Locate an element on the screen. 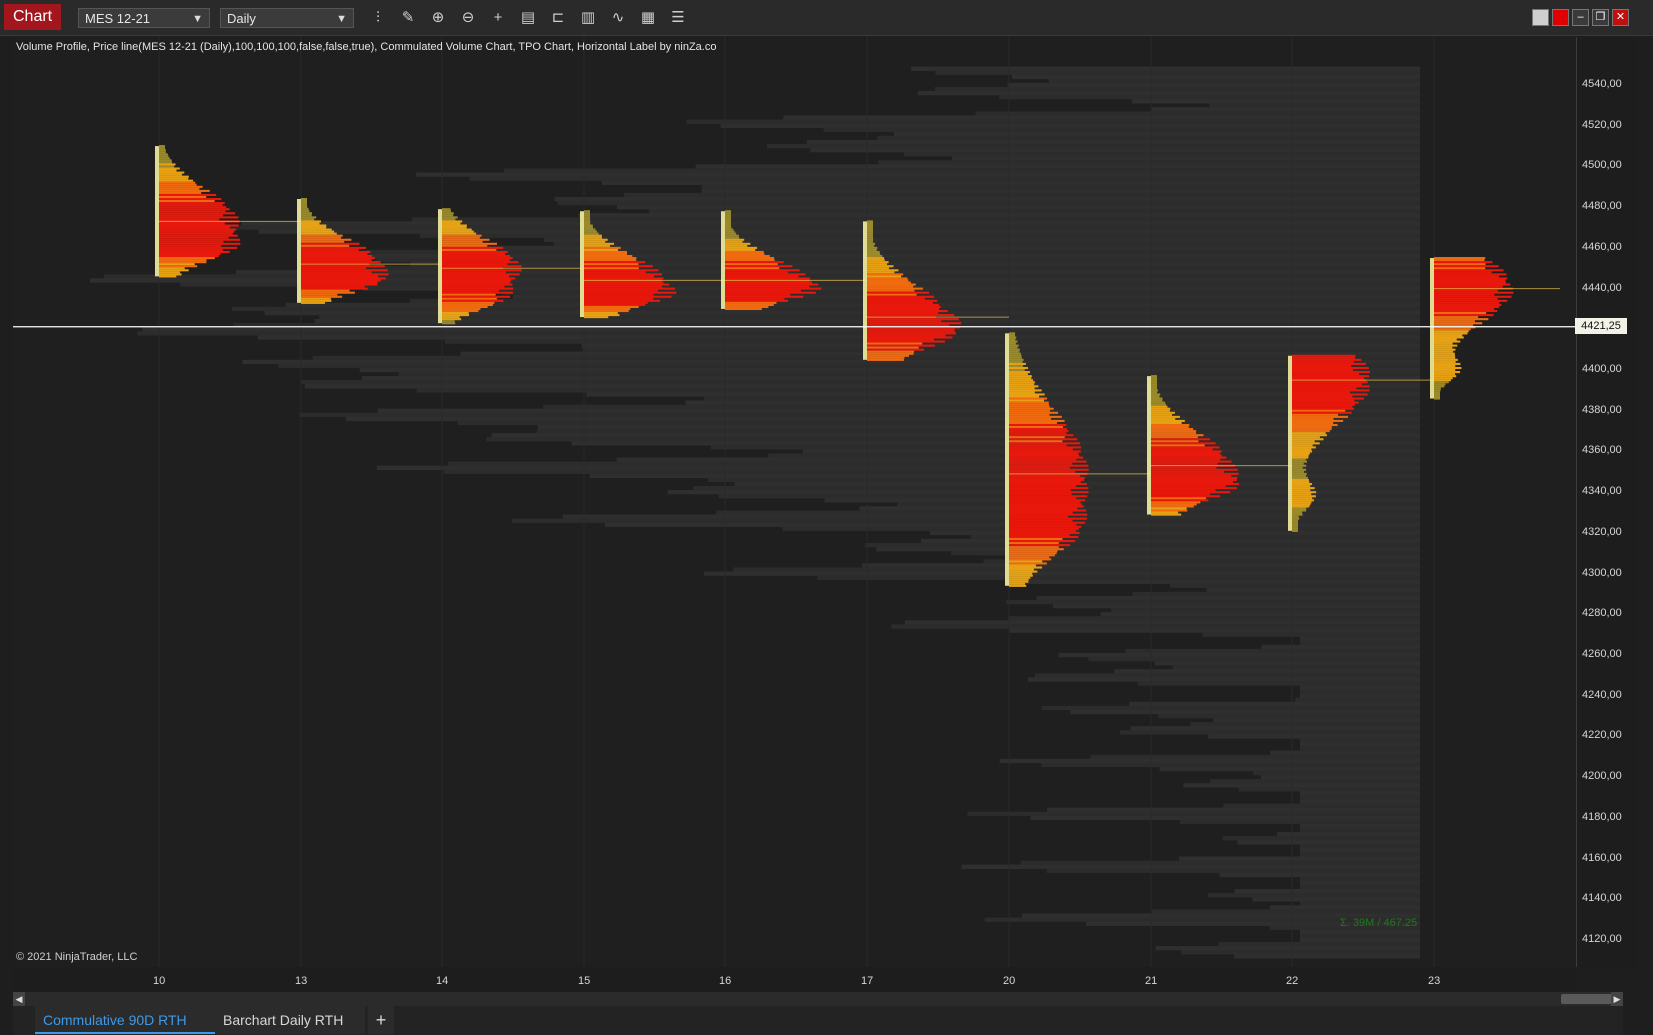  date-tick-label: 16 is located at coordinates (725, 981).